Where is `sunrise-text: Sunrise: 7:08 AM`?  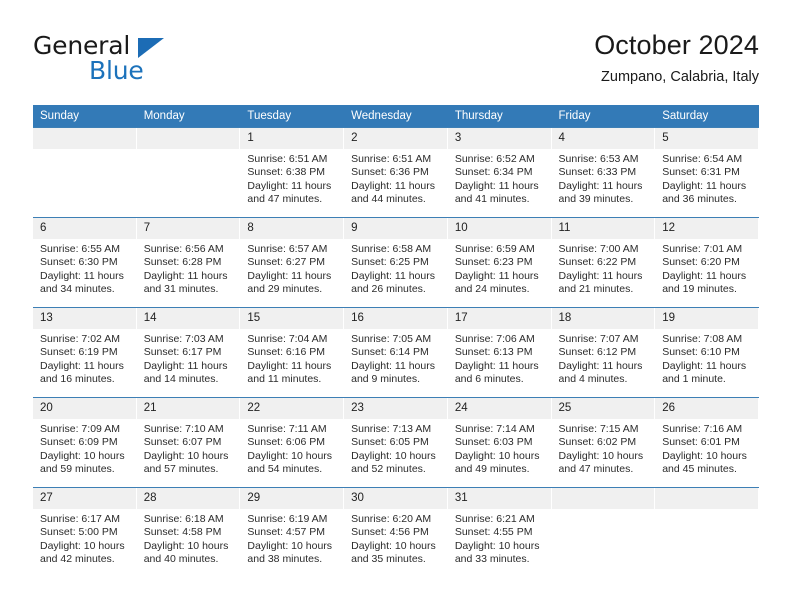 sunrise-text: Sunrise: 7:08 AM is located at coordinates (702, 339).